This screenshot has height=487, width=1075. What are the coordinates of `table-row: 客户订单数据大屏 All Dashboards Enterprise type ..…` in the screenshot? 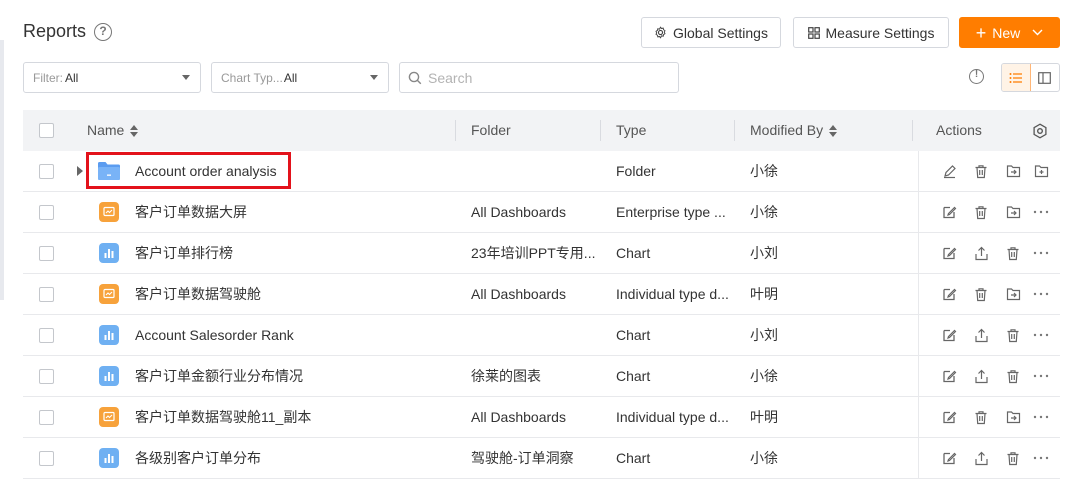 It's located at (541, 212).